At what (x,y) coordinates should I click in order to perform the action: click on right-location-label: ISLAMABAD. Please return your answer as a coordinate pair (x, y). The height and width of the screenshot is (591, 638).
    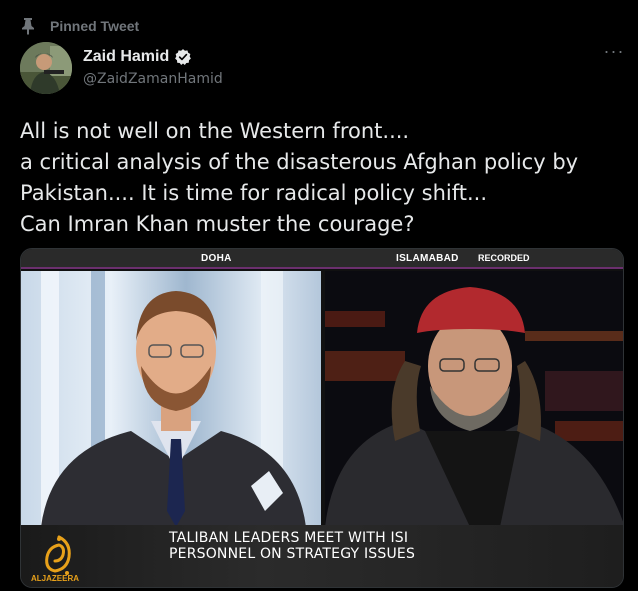
    Looking at the image, I should click on (427, 258).